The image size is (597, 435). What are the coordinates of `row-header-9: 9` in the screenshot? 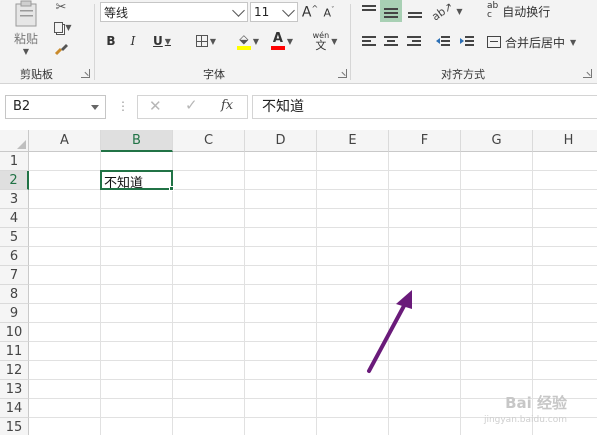 It's located at (14, 313).